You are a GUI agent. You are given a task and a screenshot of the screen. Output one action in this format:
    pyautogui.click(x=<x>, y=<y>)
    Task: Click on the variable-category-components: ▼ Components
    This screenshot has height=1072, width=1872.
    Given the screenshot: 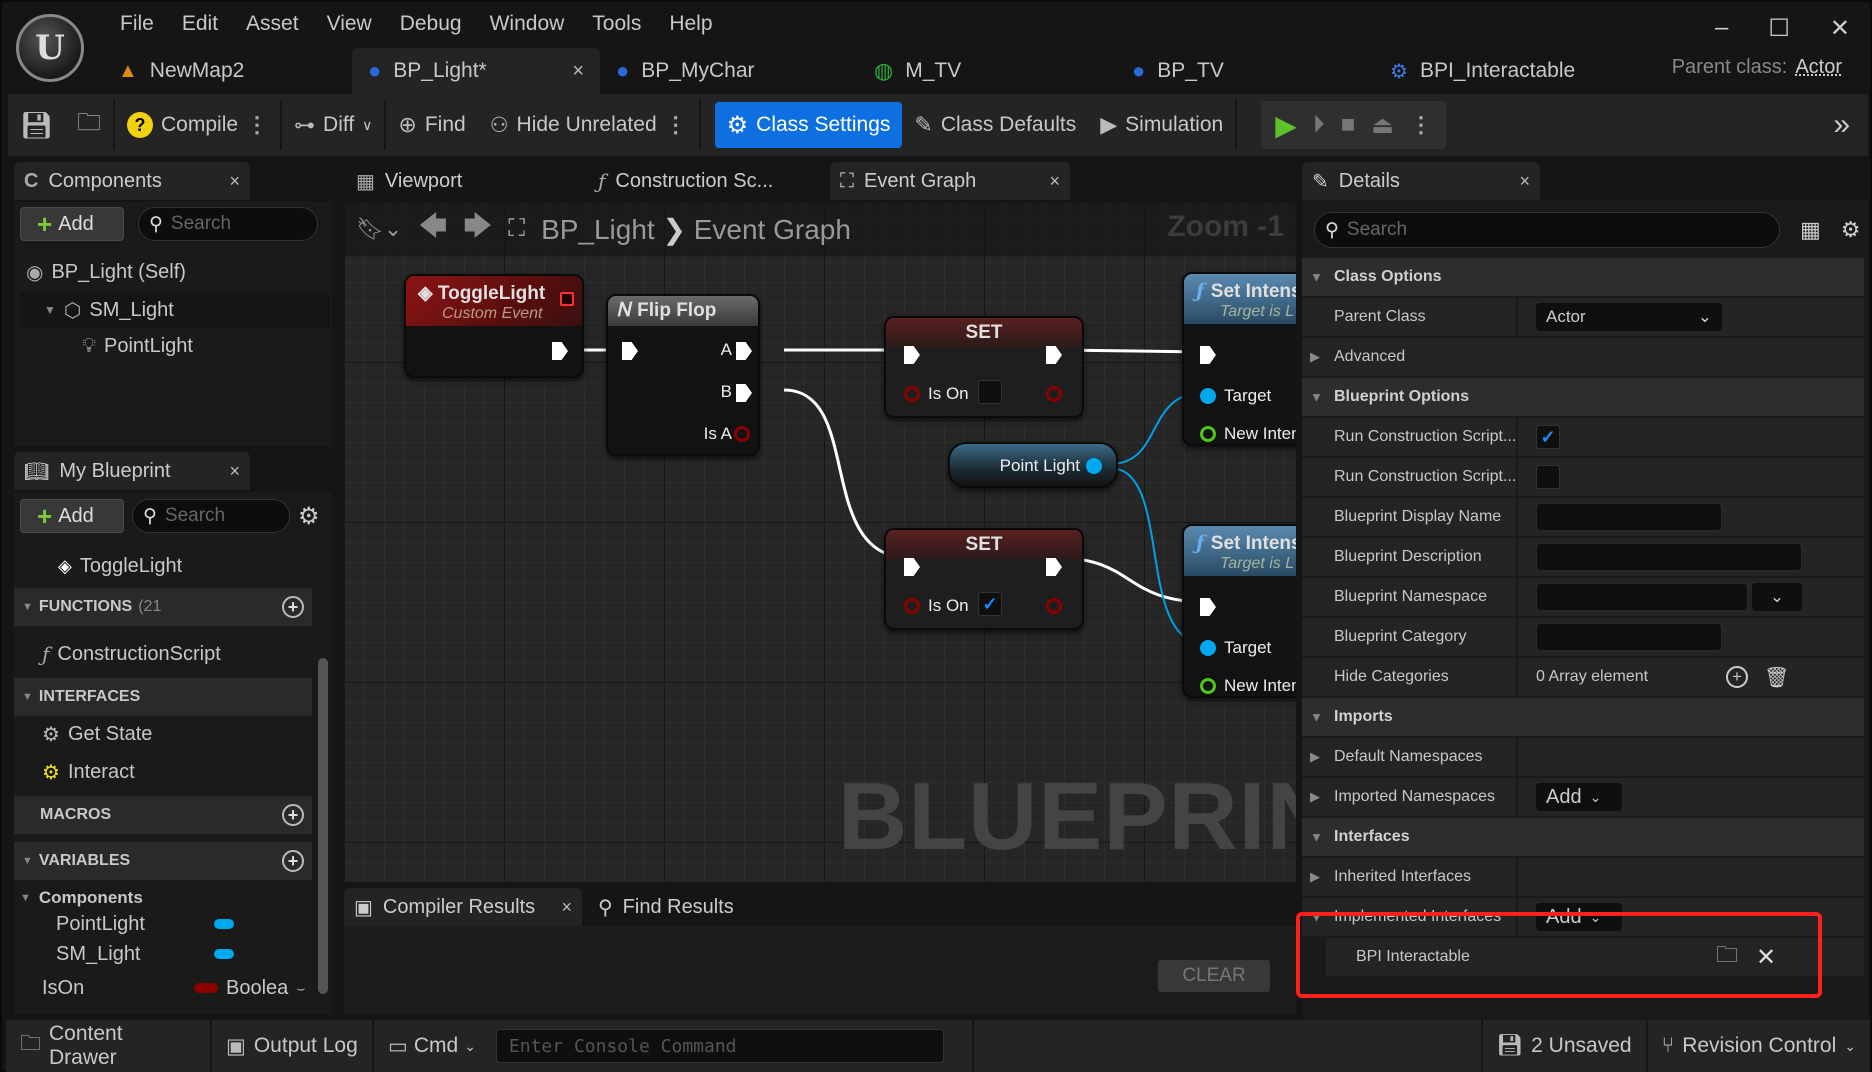 What is the action you would take?
    pyautogui.click(x=81, y=898)
    